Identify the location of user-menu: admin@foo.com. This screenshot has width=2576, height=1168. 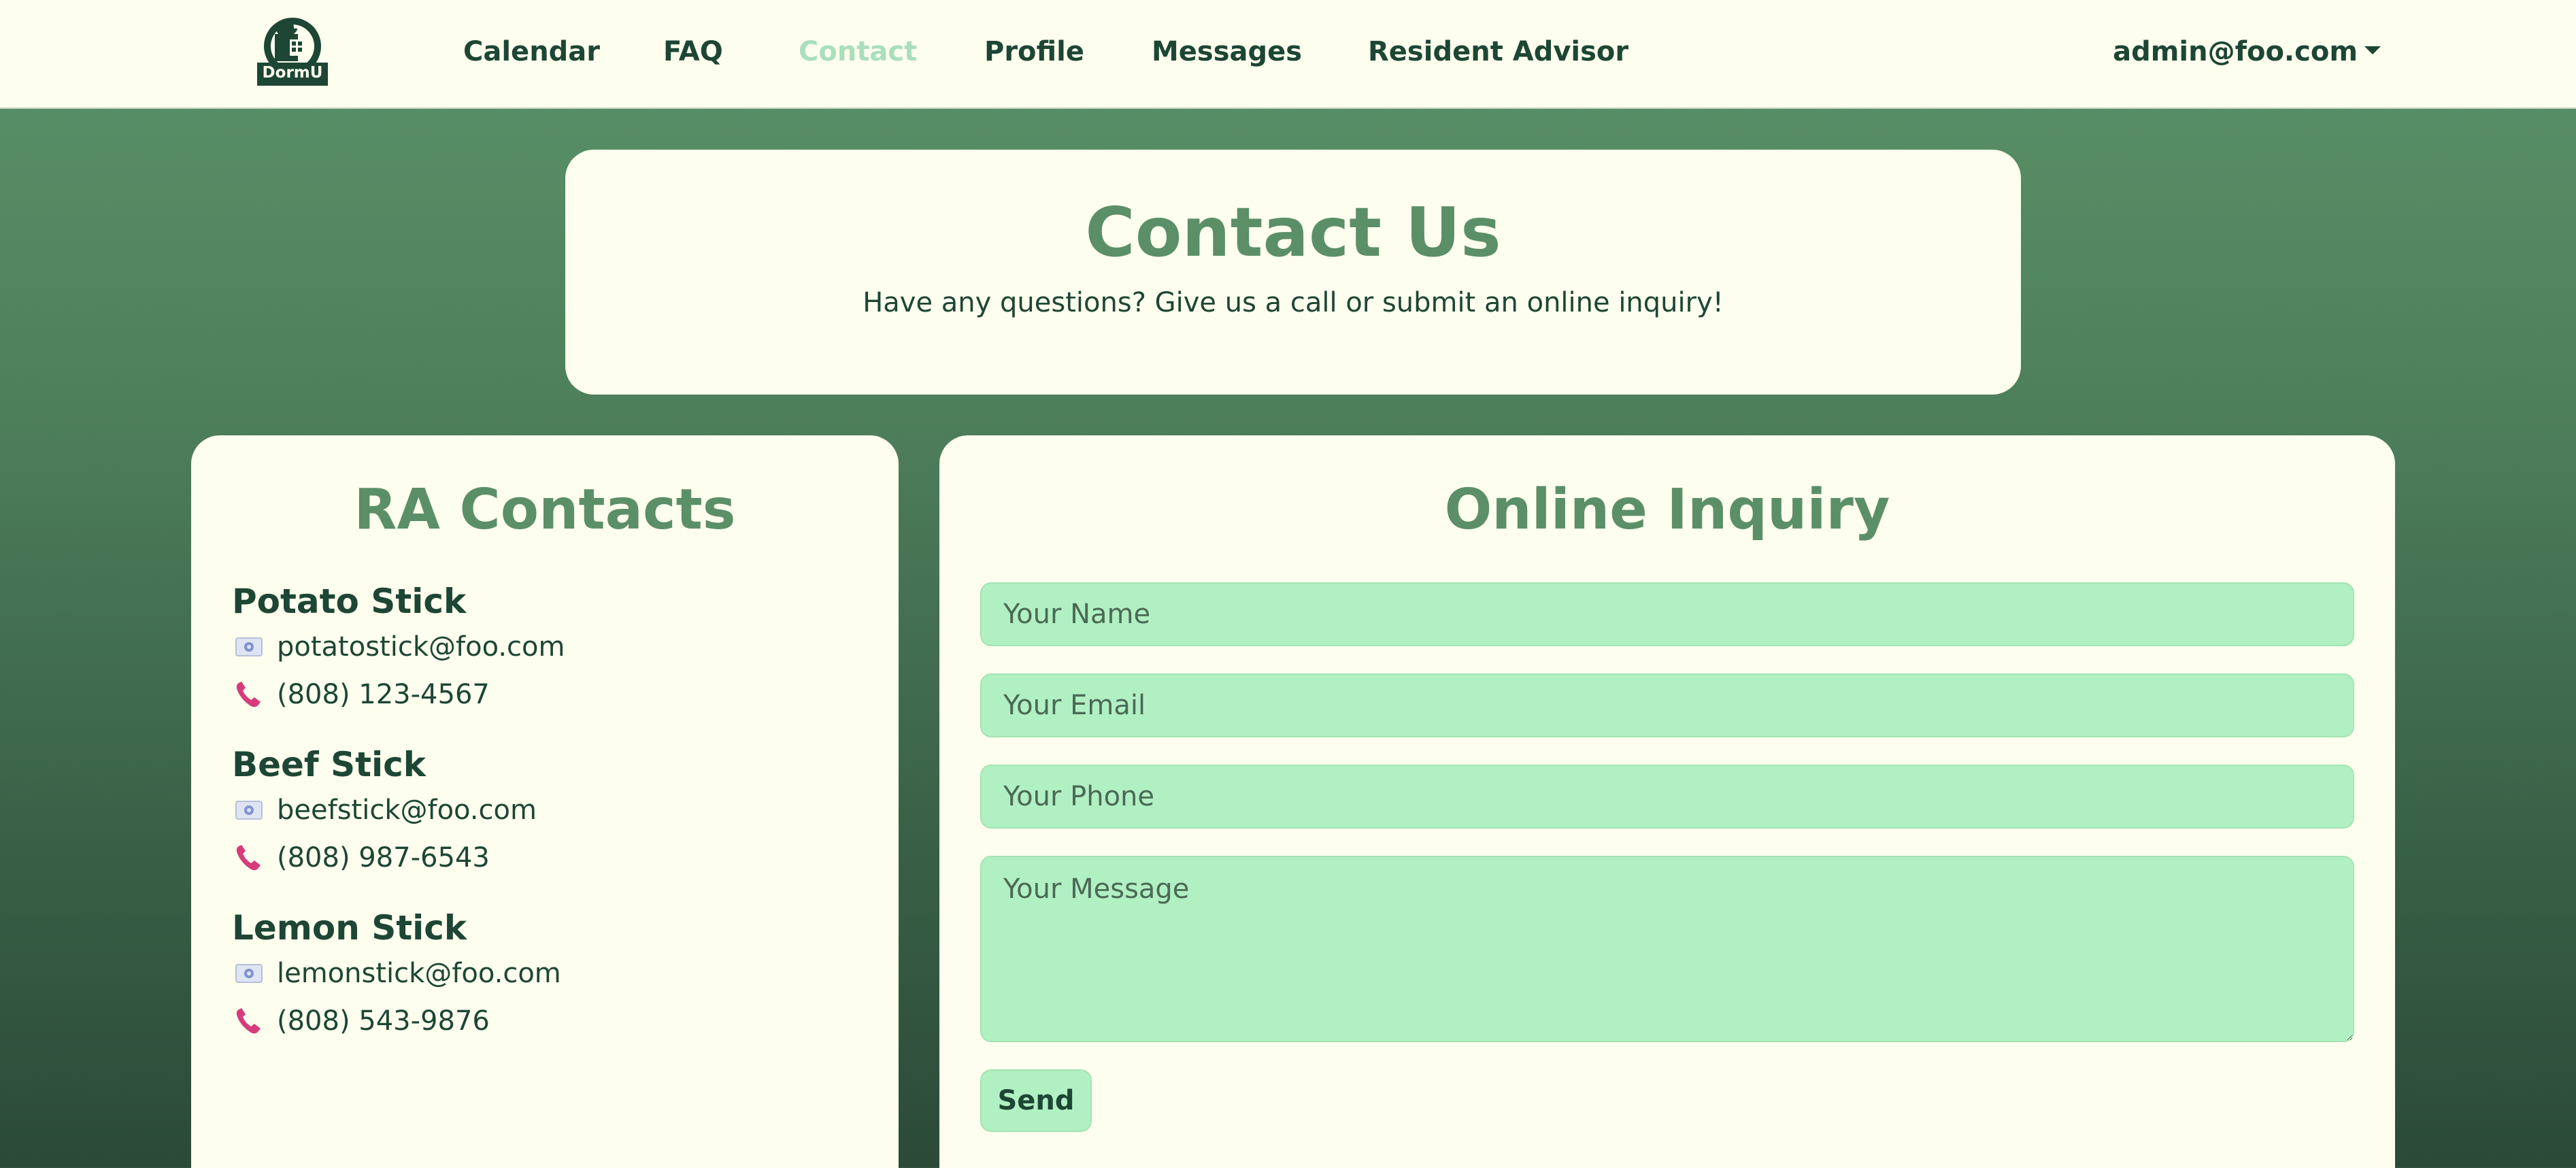
(2247, 52).